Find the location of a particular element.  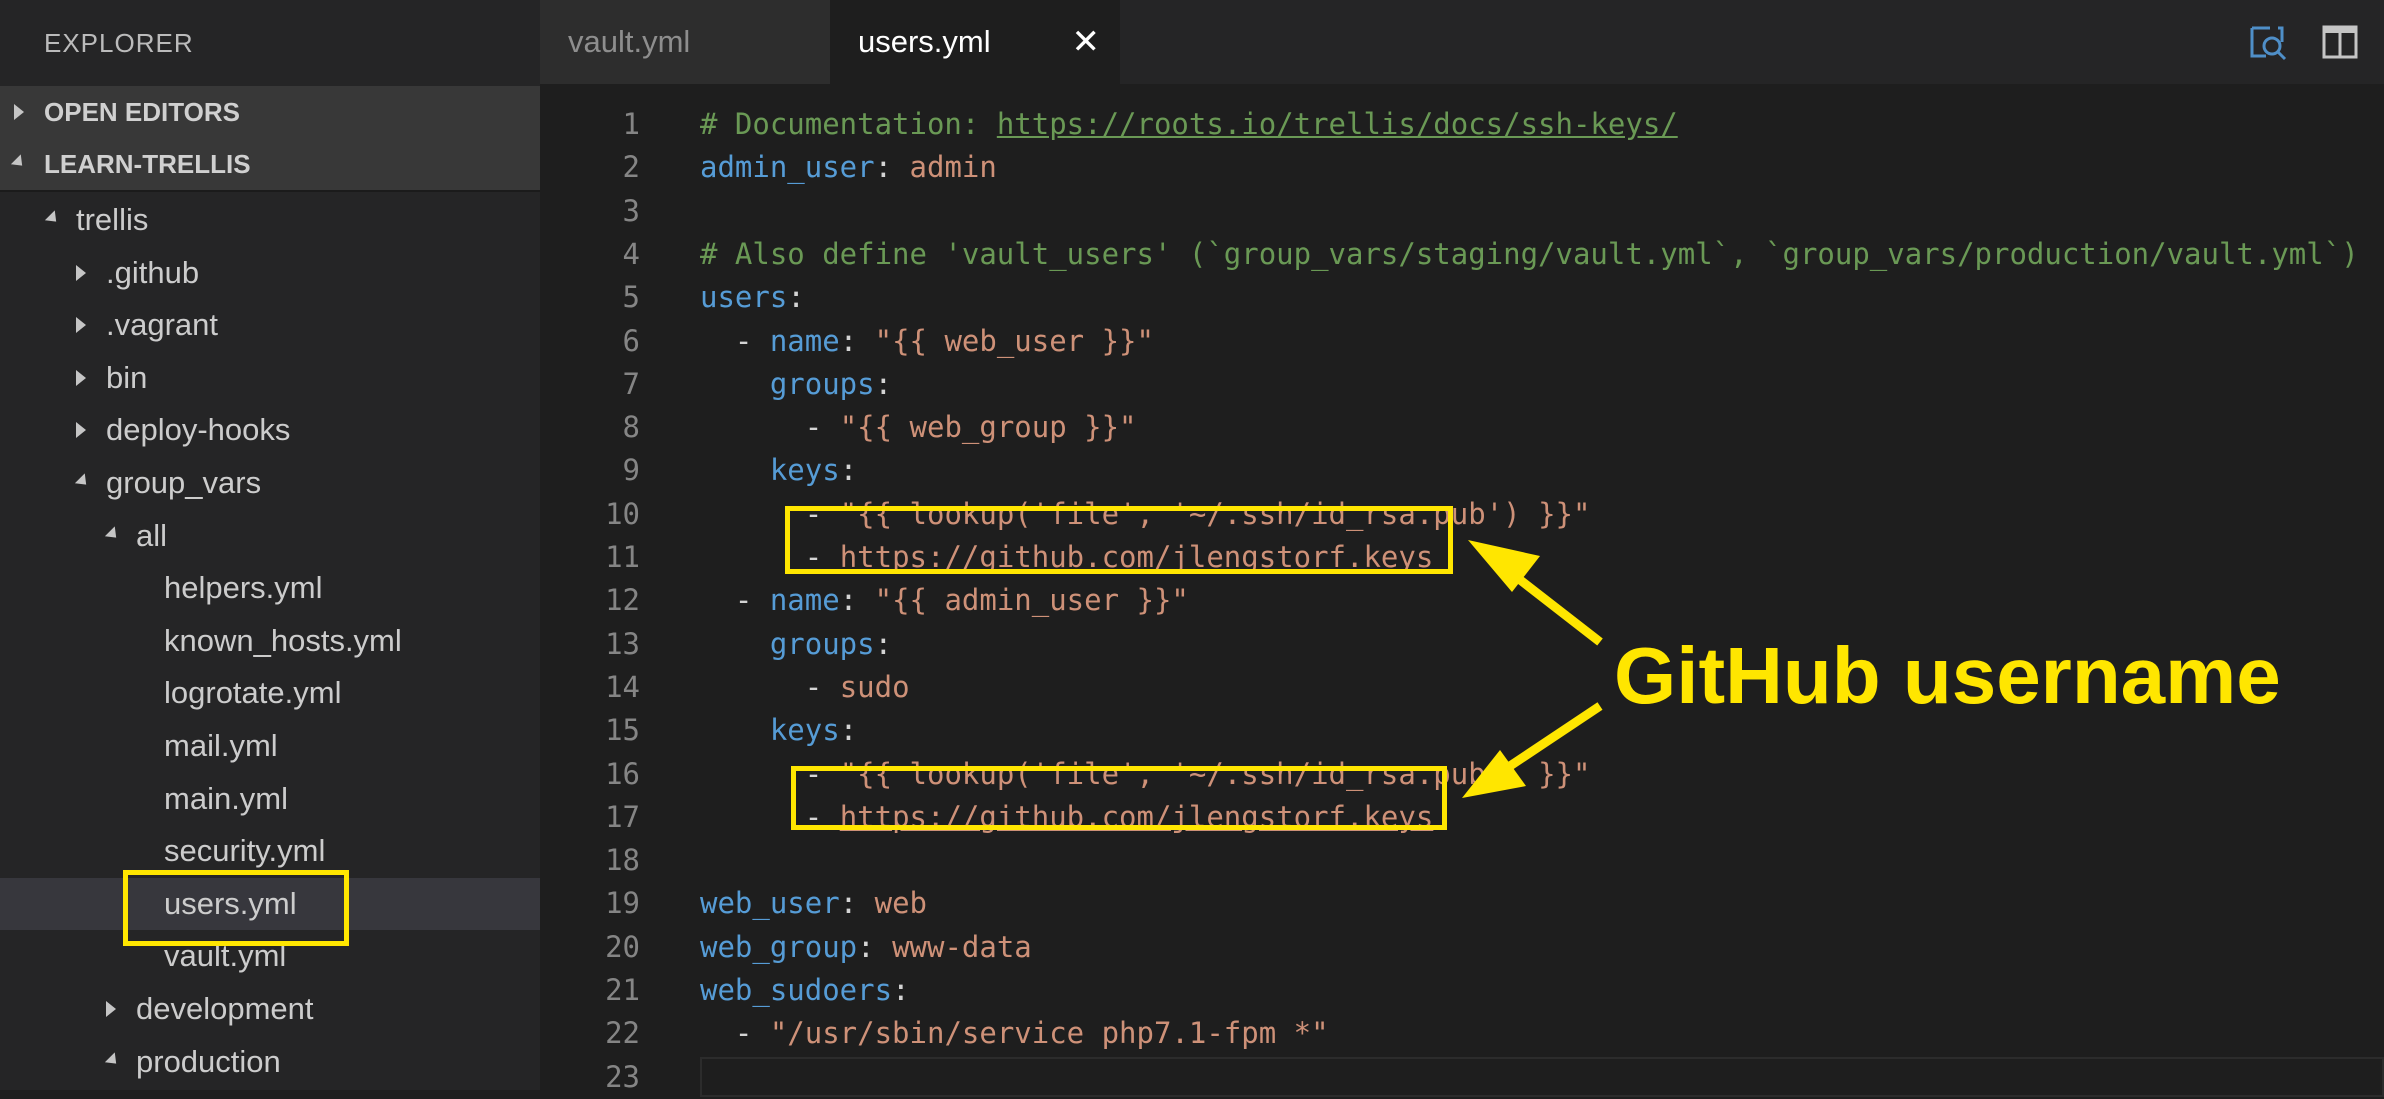

explorer-title: EXPLORER is located at coordinates (119, 43).